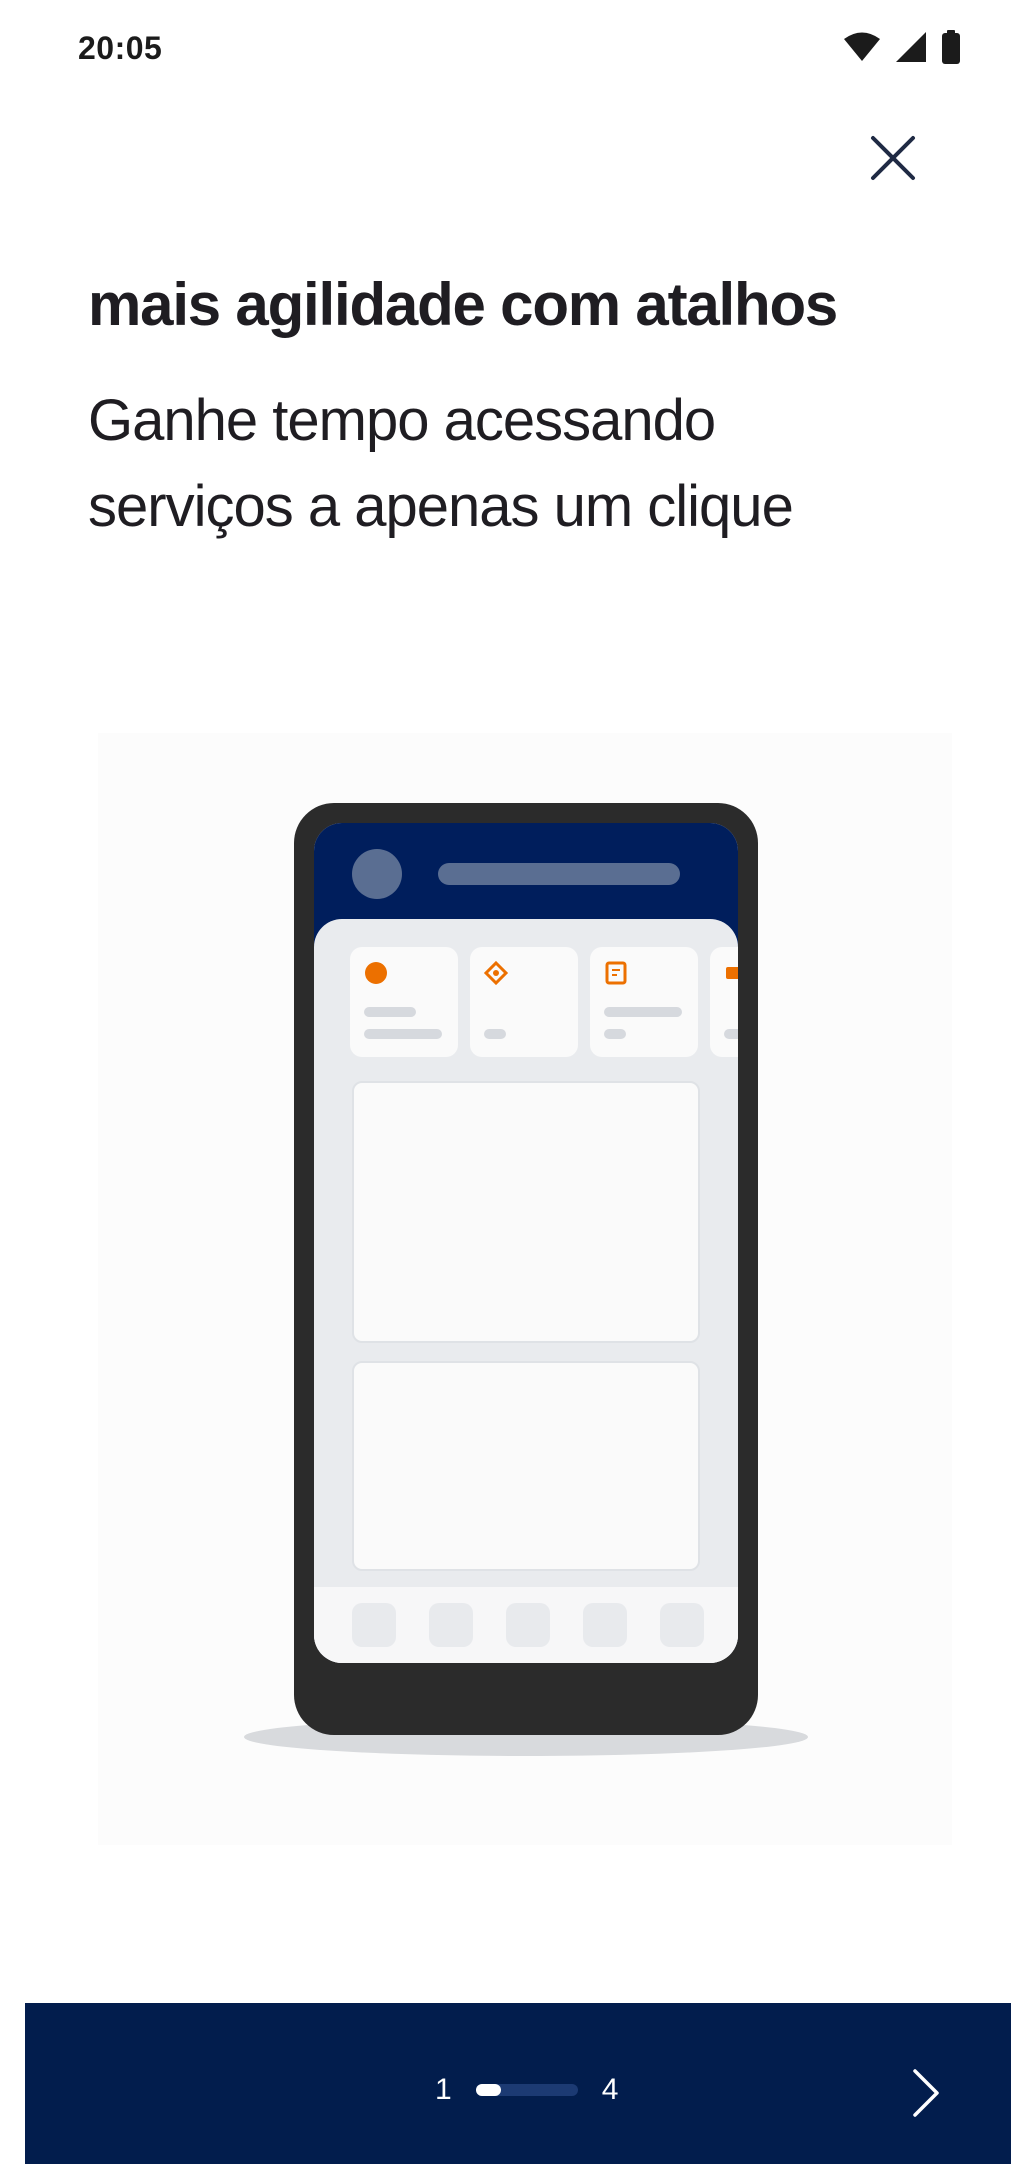  I want to click on close-button, so click(893, 158).